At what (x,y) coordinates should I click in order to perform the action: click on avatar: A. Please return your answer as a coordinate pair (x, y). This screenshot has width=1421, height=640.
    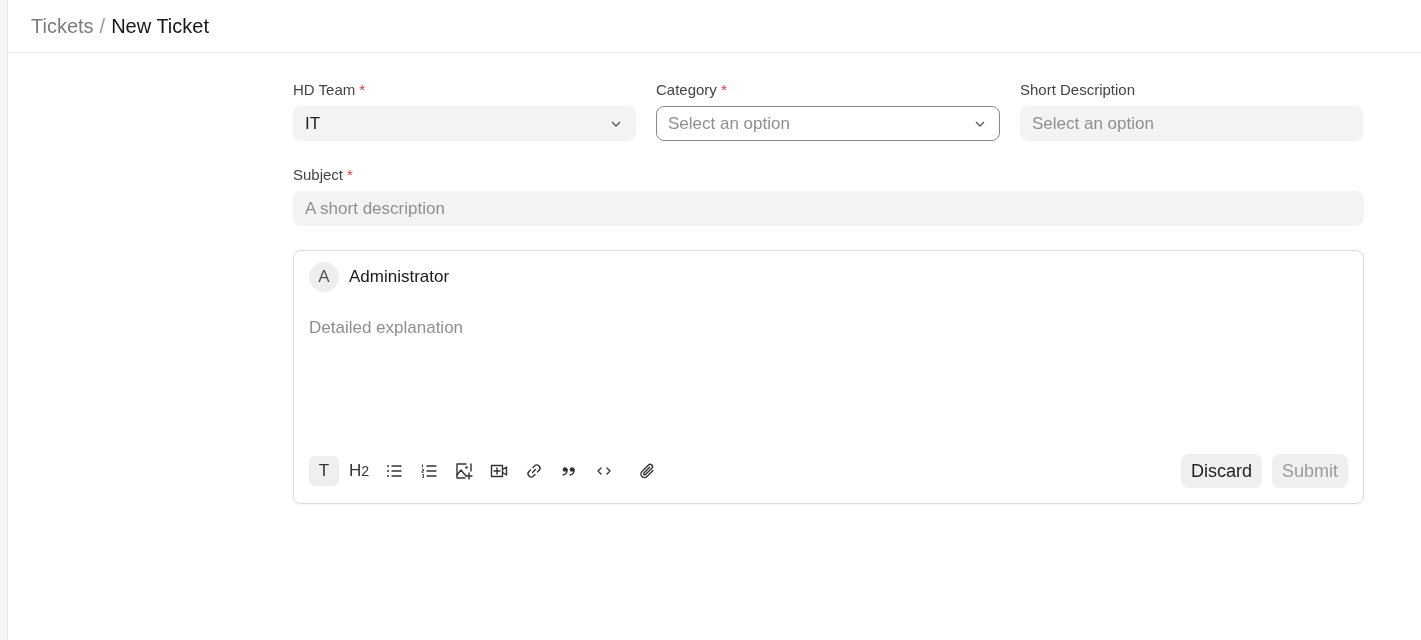
    Looking at the image, I should click on (324, 277).